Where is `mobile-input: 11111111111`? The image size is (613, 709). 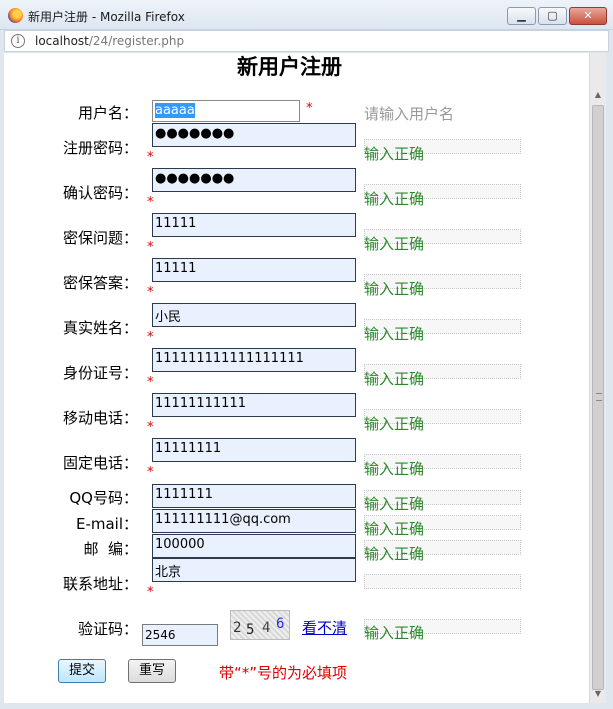
mobile-input: 11111111111 is located at coordinates (254, 405).